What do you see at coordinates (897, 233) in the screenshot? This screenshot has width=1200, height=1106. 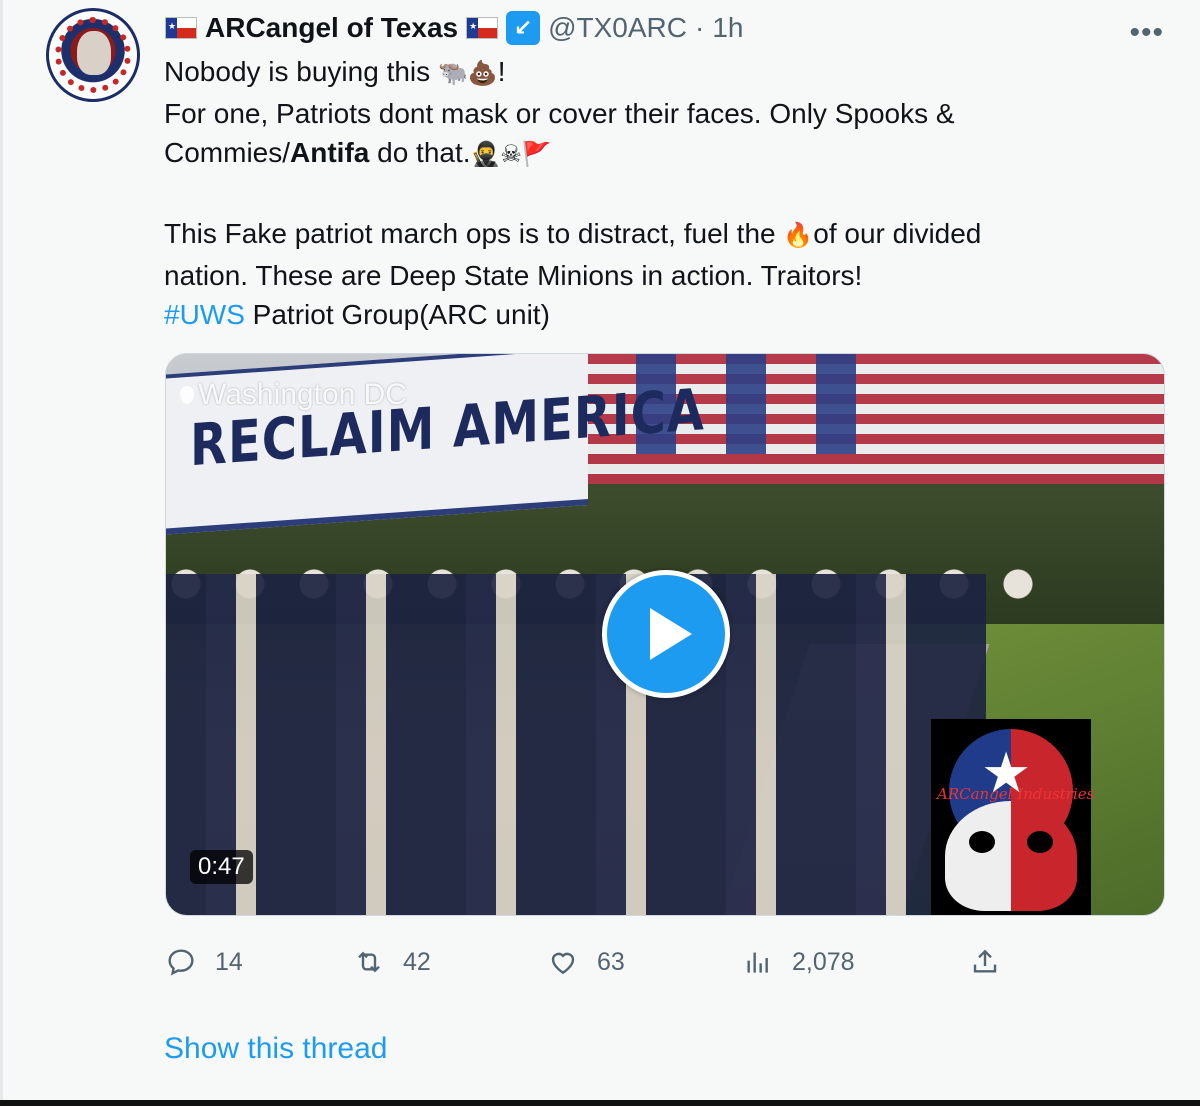 I see `text-segment: of our divided` at bounding box center [897, 233].